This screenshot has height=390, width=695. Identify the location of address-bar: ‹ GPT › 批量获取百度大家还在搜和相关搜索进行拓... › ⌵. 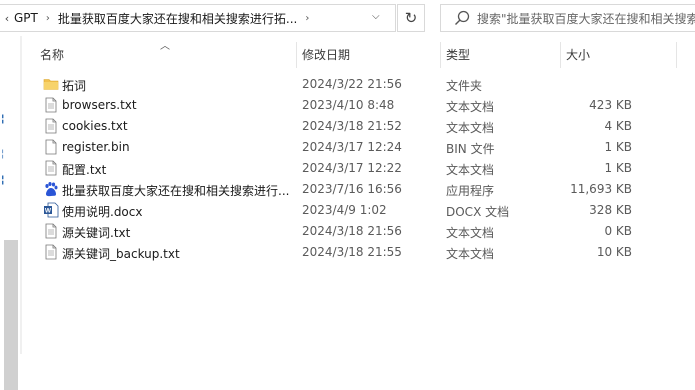
(198, 18).